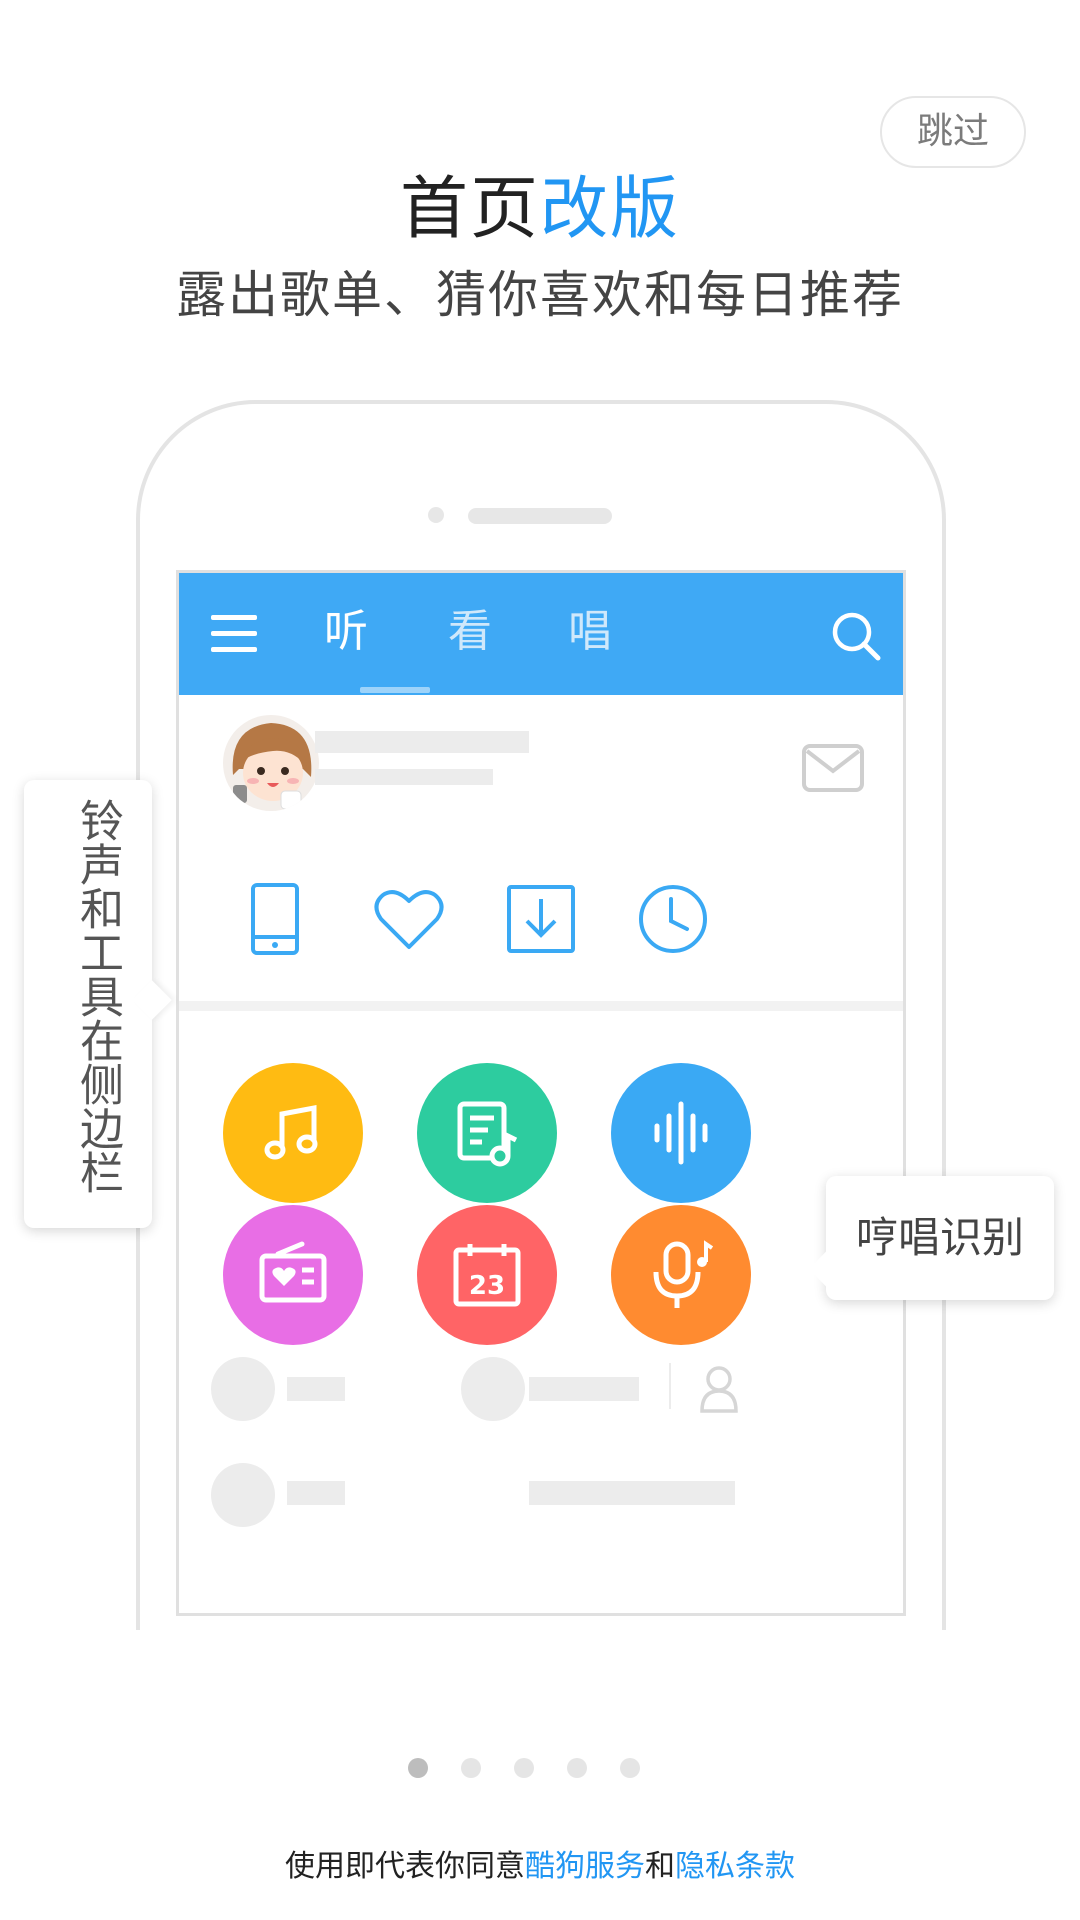 The height and width of the screenshot is (1920, 1080). I want to click on tab-listen: 听, so click(346, 631).